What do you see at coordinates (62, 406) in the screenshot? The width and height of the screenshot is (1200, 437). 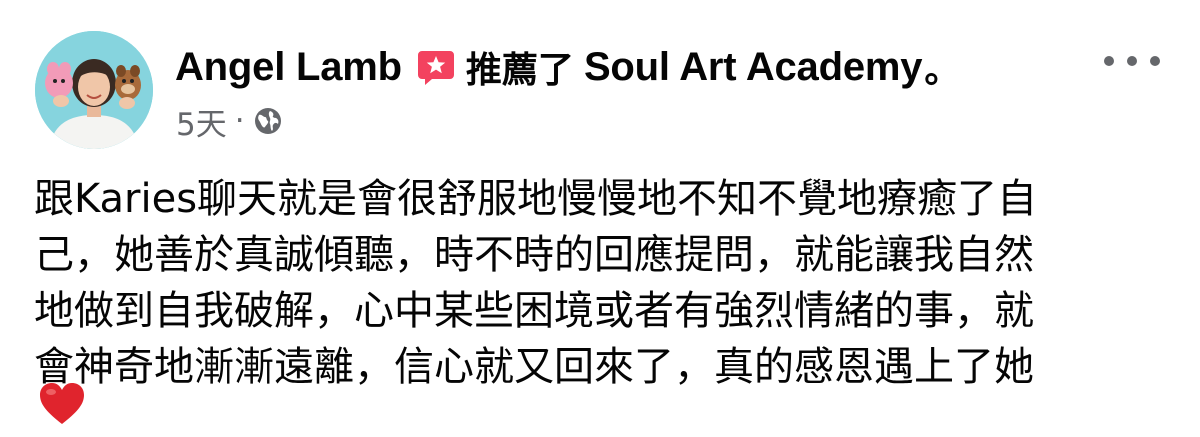 I see `heart-emoji` at bounding box center [62, 406].